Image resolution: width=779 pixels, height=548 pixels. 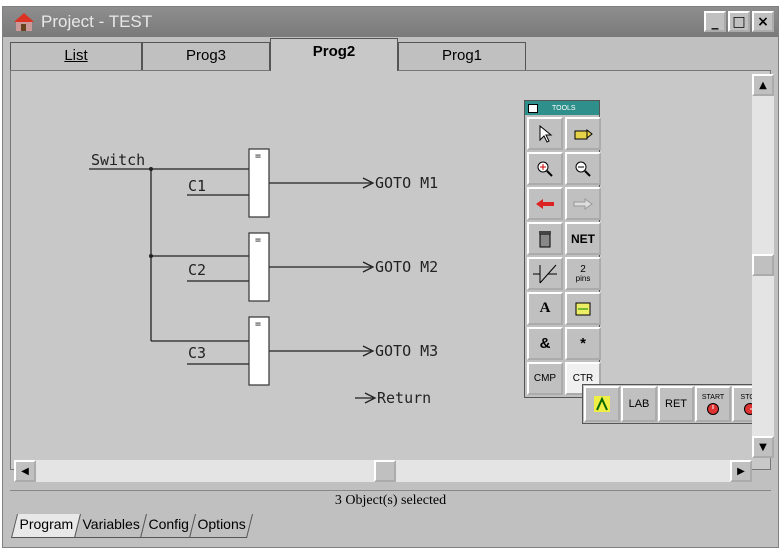 What do you see at coordinates (741, 471) in the screenshot?
I see `scroll-right-button: ▶` at bounding box center [741, 471].